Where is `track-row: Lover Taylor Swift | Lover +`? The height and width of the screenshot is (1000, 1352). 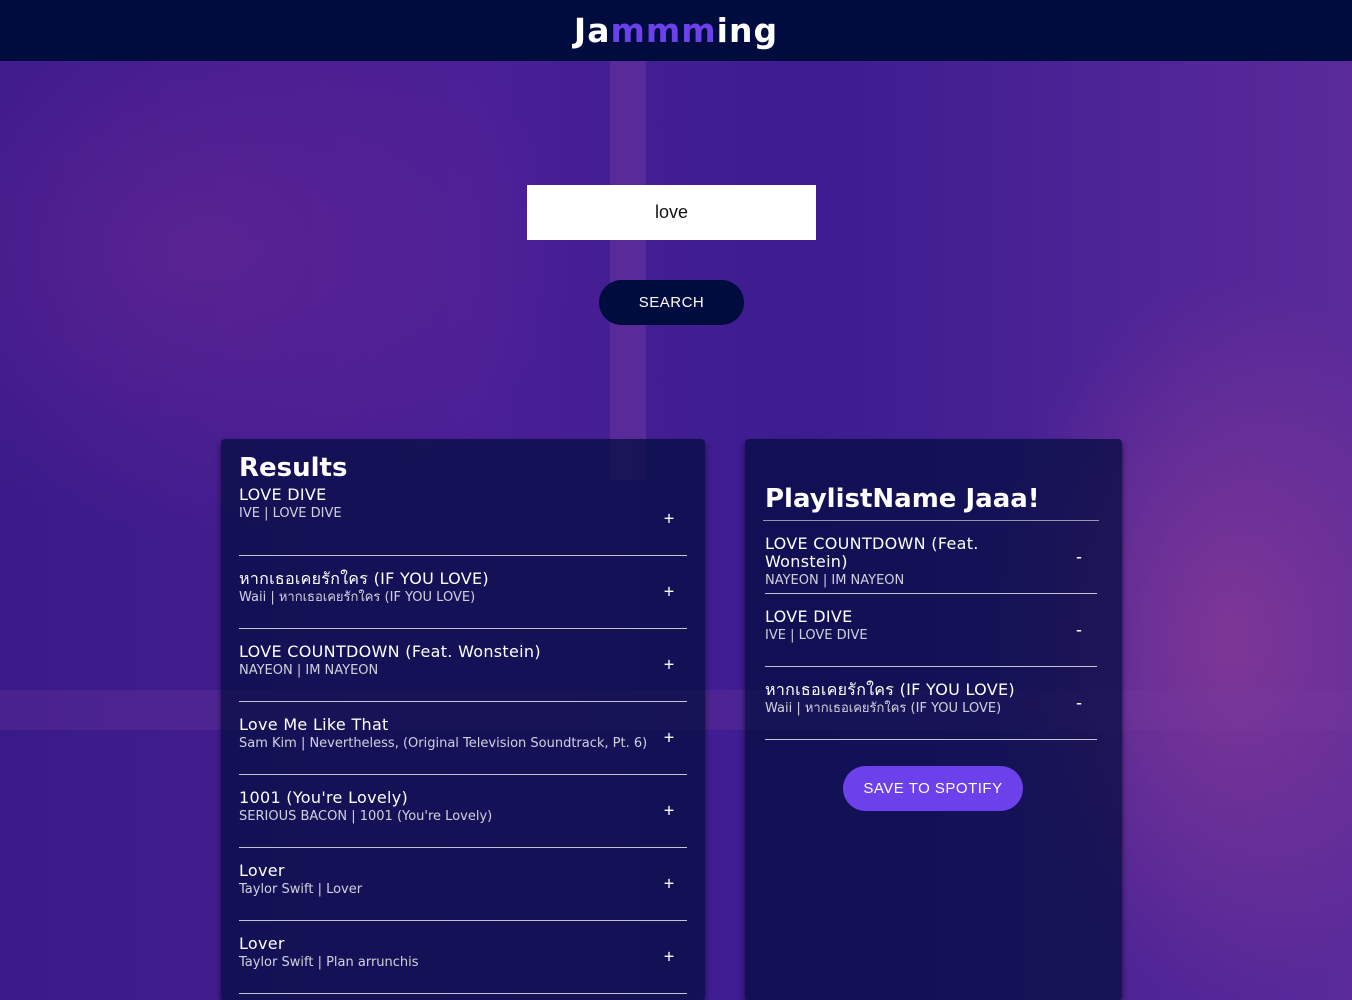
track-row: Lover Taylor Swift | Lover + is located at coordinates (463, 884).